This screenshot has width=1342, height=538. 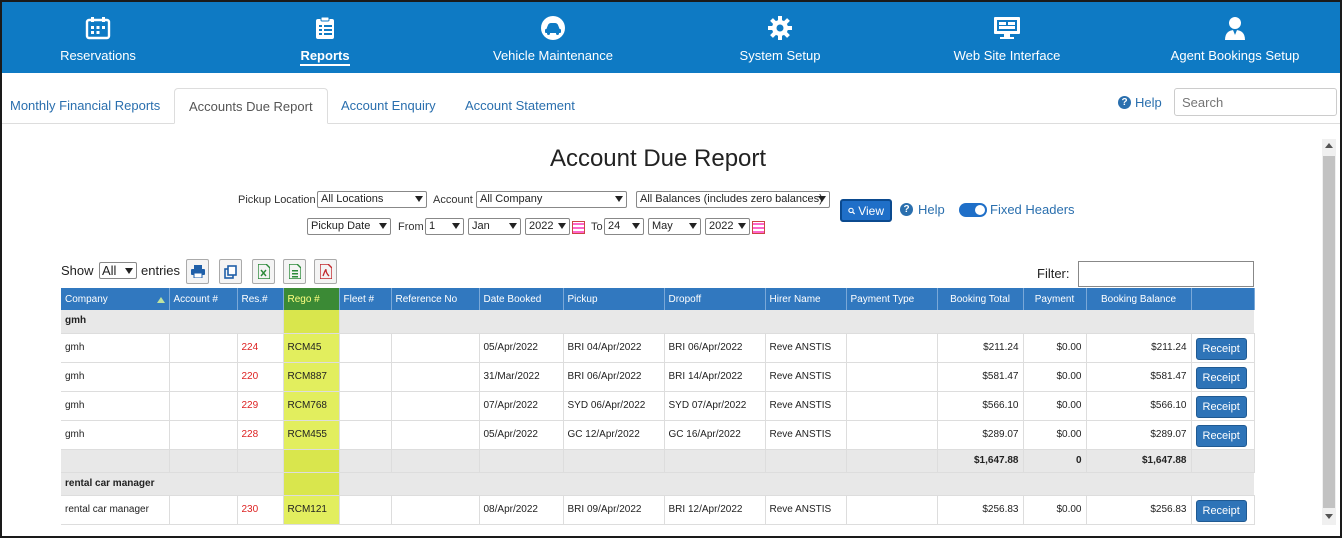 I want to click on select-value: Pickup Date, so click(x=341, y=226).